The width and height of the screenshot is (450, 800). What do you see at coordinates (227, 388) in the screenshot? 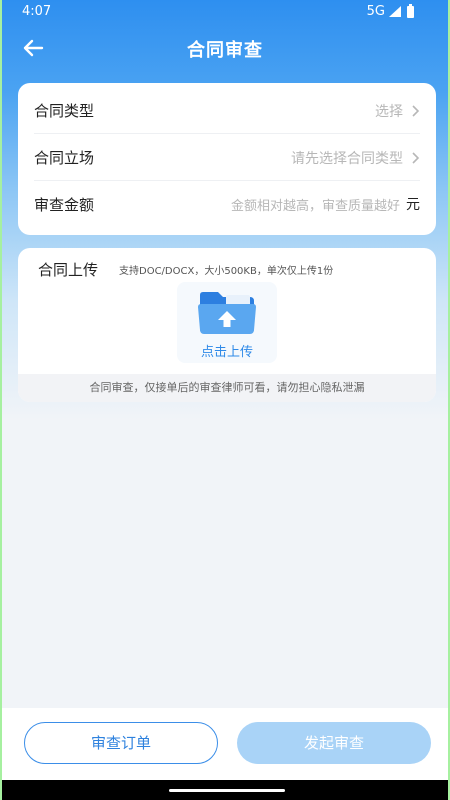
I see `privacy-note: 合同审查，仅接单后的审查律师可看，请勿担心隐私泄漏` at bounding box center [227, 388].